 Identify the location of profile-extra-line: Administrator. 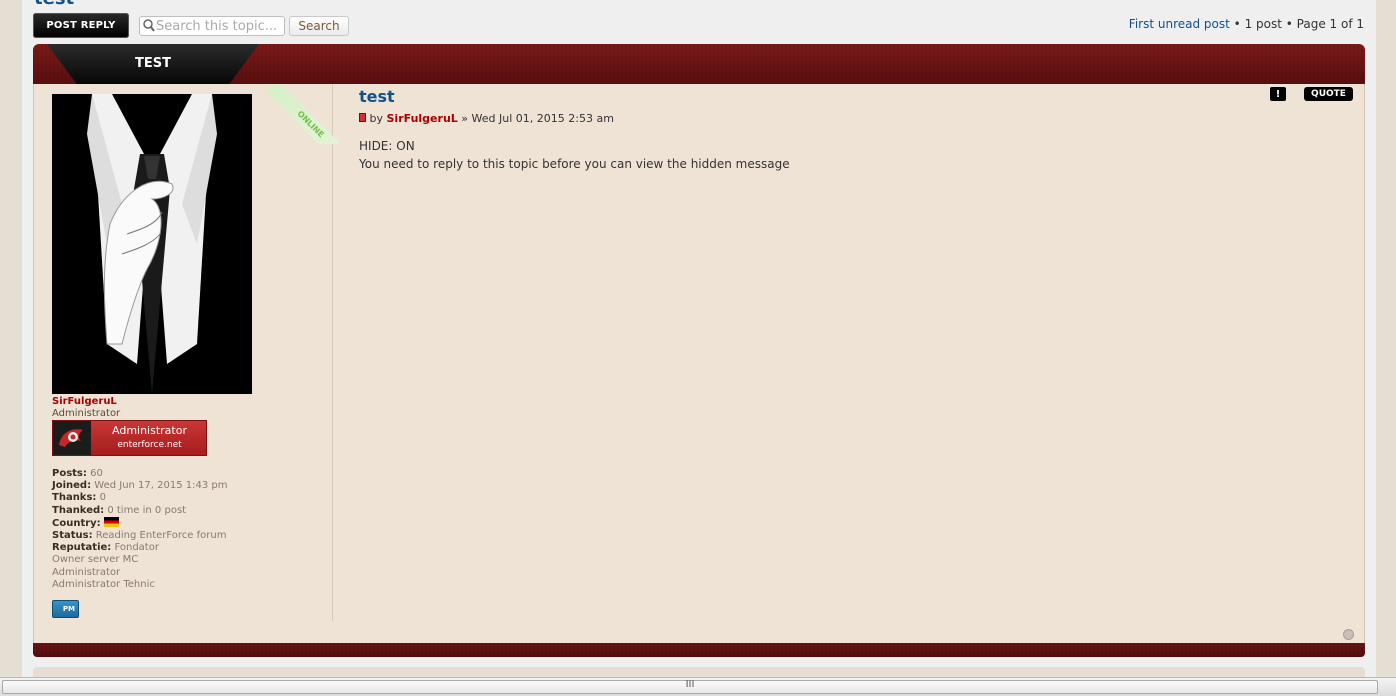
(86, 572).